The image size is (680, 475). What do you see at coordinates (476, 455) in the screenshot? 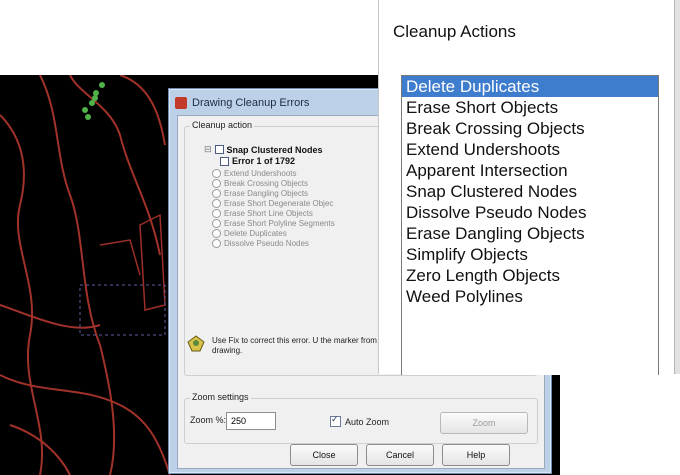
I see `help-button: Help` at bounding box center [476, 455].